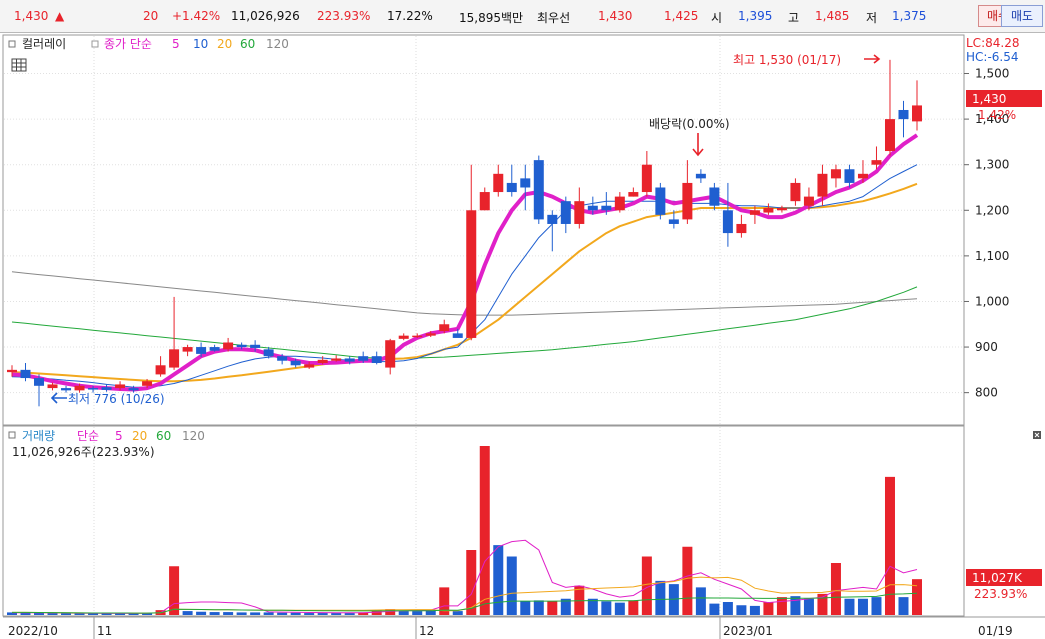 This screenshot has width=1045, height=639. Describe the element at coordinates (344, 16) in the screenshot. I see `volume-ratio: 223.93%` at that location.